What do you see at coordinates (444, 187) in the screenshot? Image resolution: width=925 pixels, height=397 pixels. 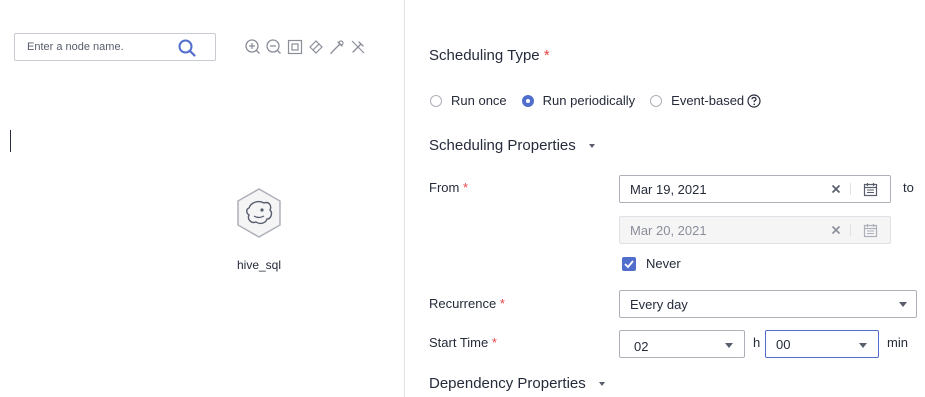 I see `from-label: From` at bounding box center [444, 187].